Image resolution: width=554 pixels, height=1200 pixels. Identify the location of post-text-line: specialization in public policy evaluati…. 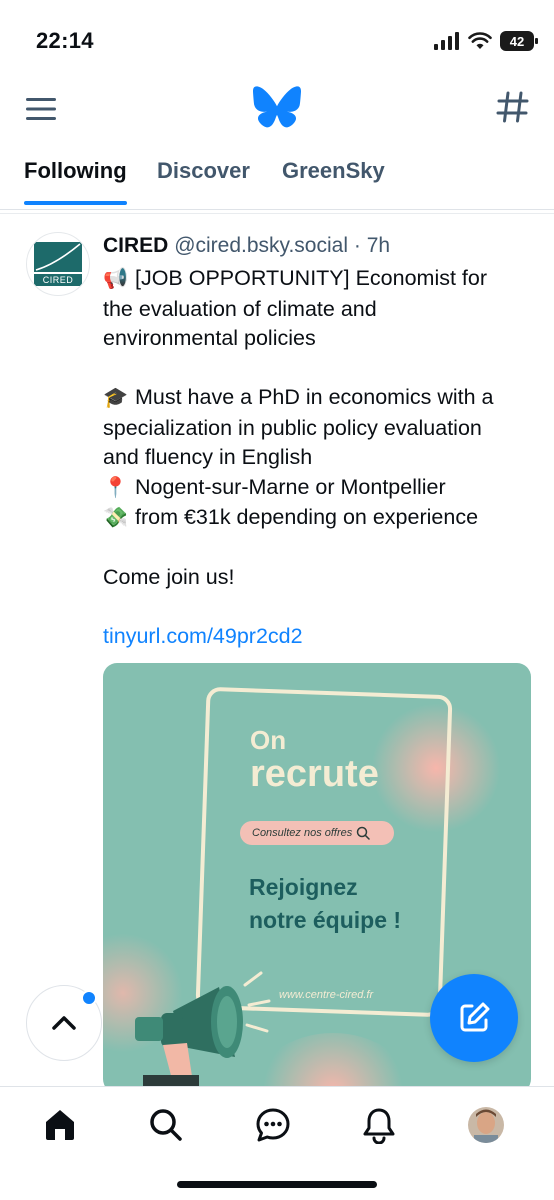
(323, 429).